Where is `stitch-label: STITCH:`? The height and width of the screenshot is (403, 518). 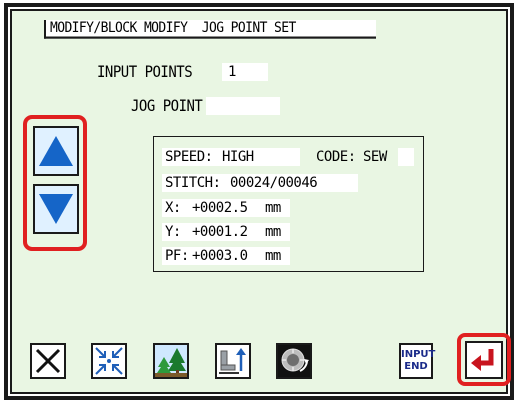
stitch-label: STITCH: is located at coordinates (193, 183).